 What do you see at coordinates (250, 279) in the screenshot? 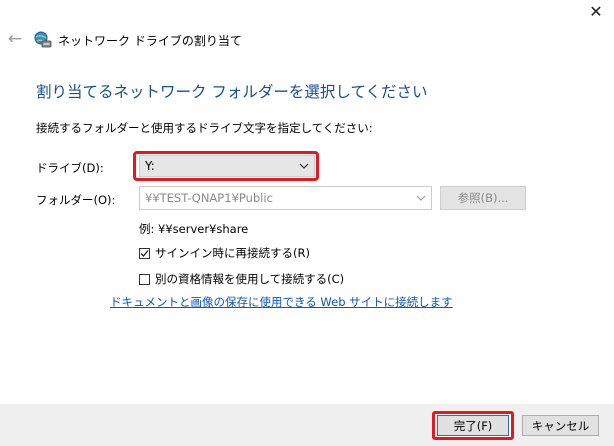
I see `other-credentials-label: 別の資格情報を使用して接続する(C)` at bounding box center [250, 279].